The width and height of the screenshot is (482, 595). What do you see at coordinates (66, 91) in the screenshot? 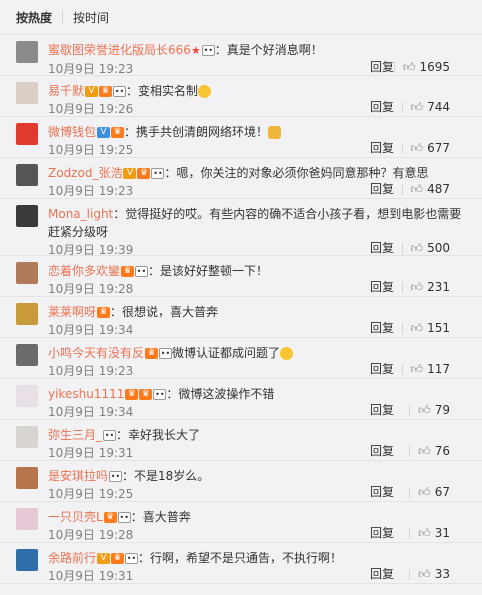
I see `comment-username: 易千默` at bounding box center [66, 91].